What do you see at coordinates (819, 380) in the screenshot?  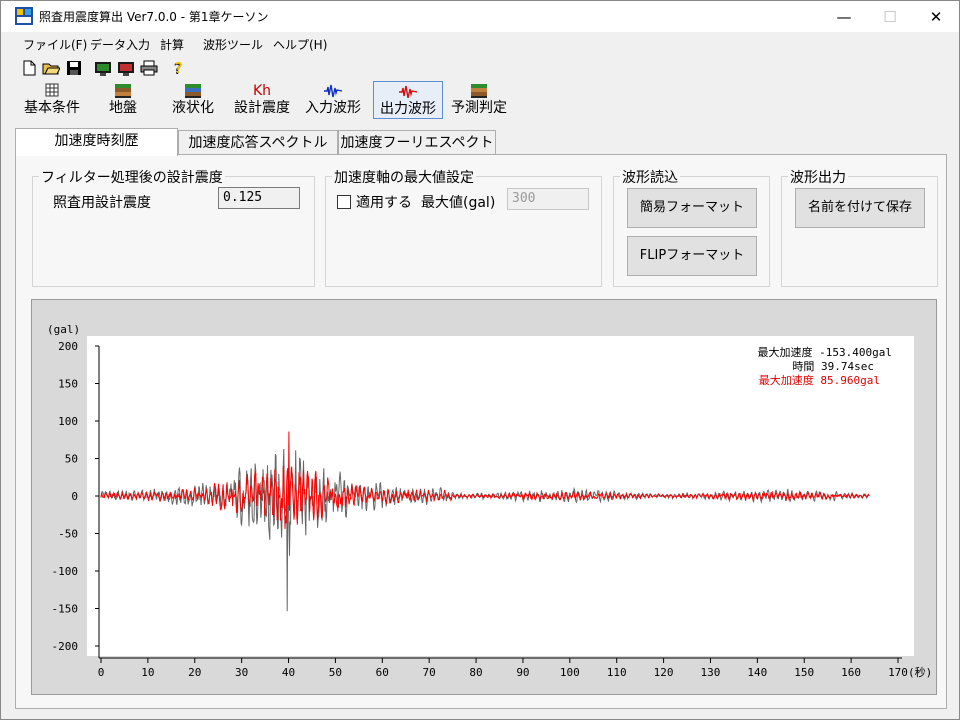 I see `annotation-peak-filtered: 最大加速度 85.960gal` at bounding box center [819, 380].